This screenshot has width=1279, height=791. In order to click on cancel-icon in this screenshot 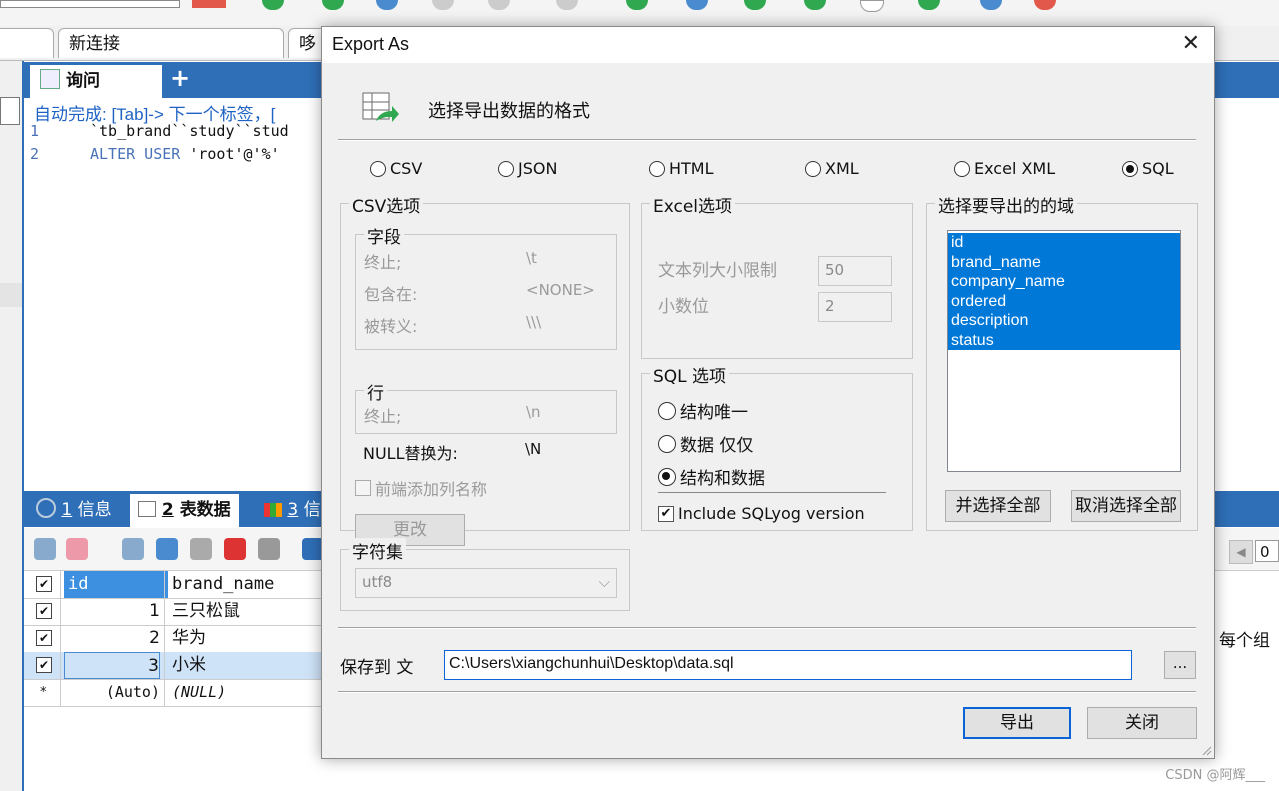, I will do `click(269, 549)`.